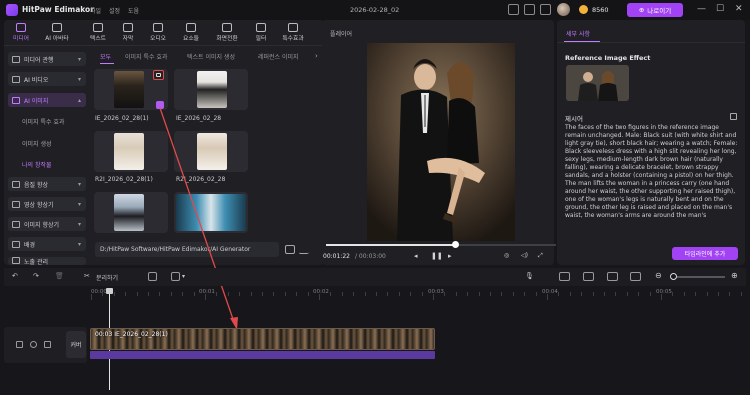 This screenshot has width=750, height=395. Describe the element at coordinates (191, 32) in the screenshot. I see `tool-elements: 요소들` at that location.